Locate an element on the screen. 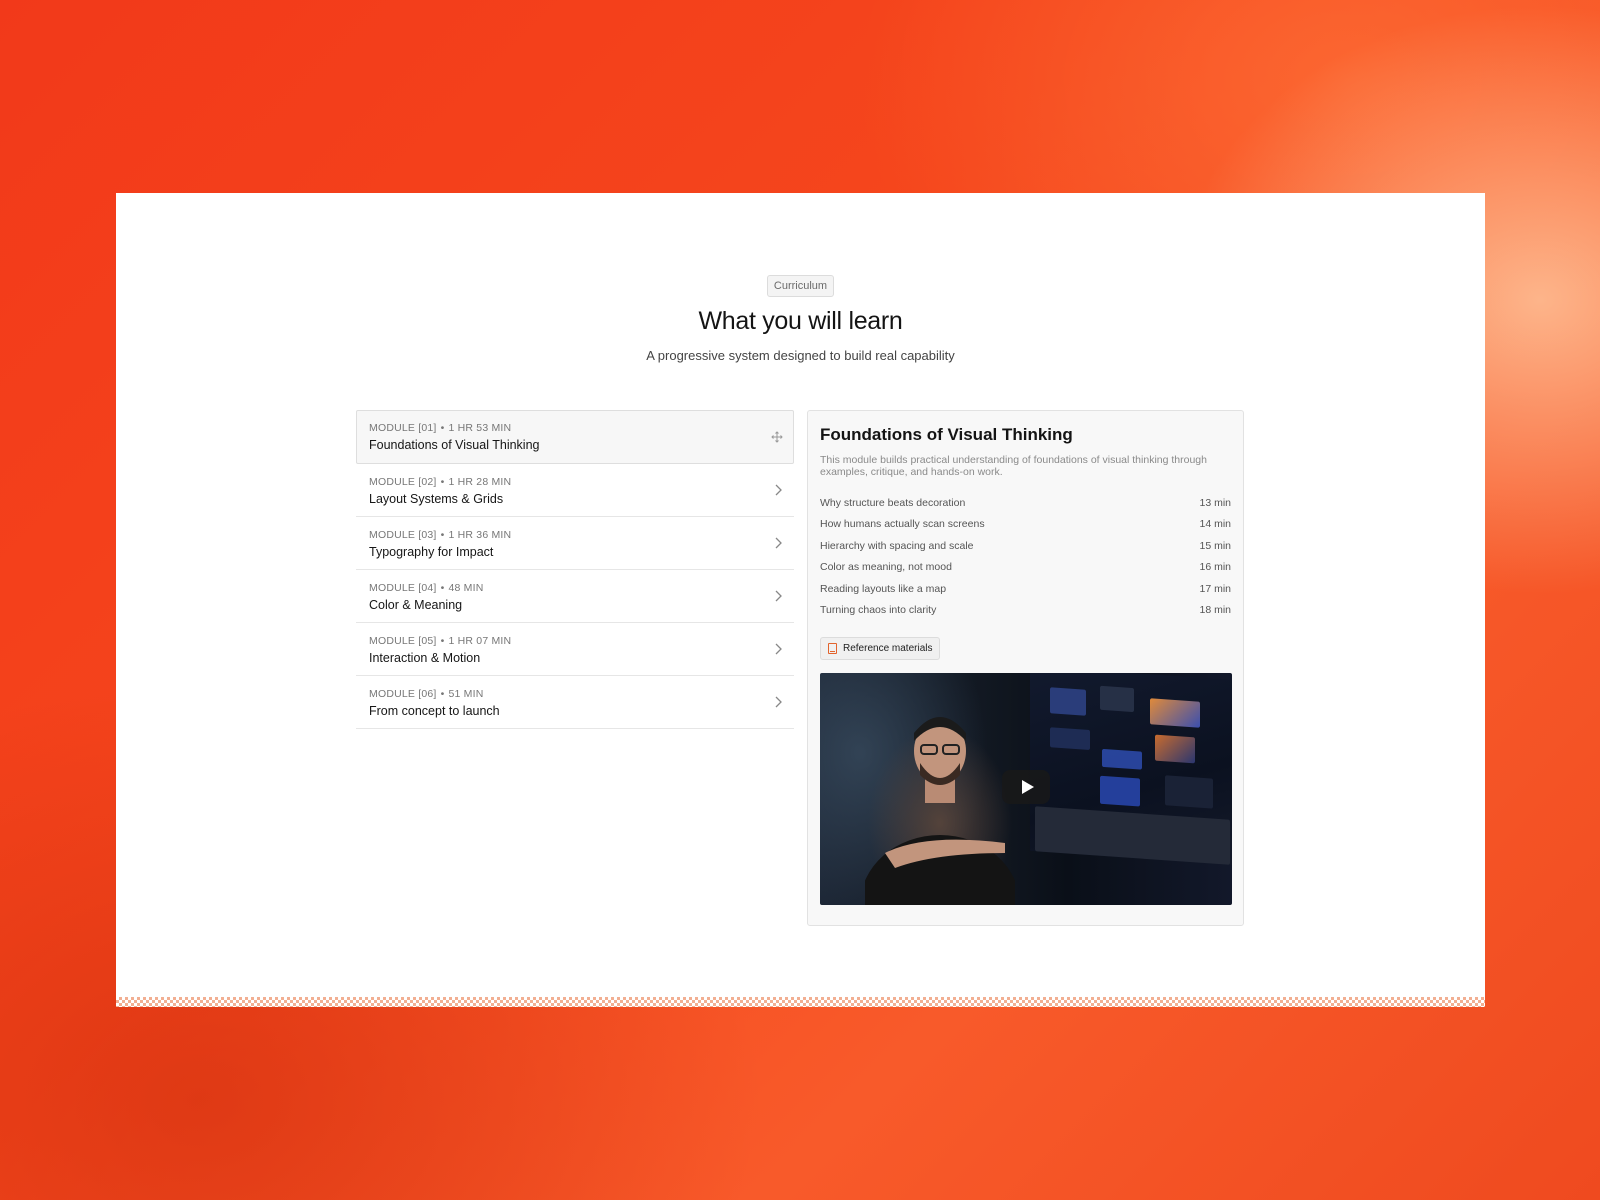 The width and height of the screenshot is (1600, 1200). lesson-item: Color as meaning, not mood 16 min is located at coordinates (1025, 571).